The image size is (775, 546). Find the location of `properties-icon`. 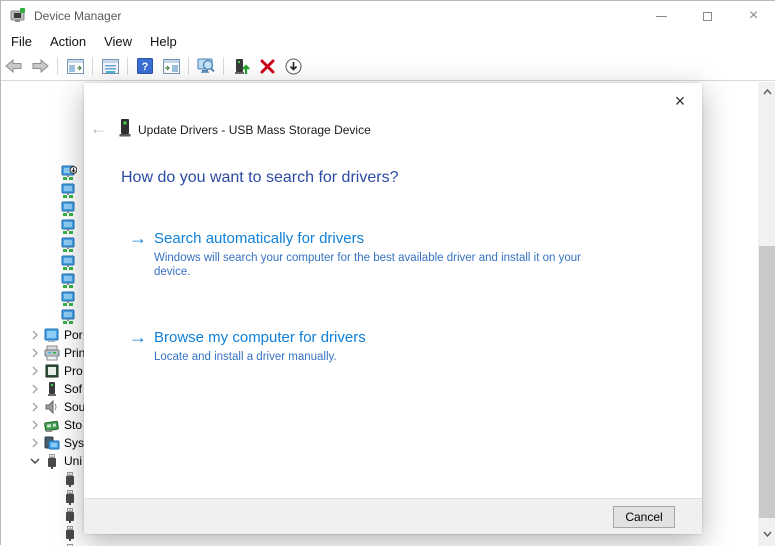

properties-icon is located at coordinates (110, 66).